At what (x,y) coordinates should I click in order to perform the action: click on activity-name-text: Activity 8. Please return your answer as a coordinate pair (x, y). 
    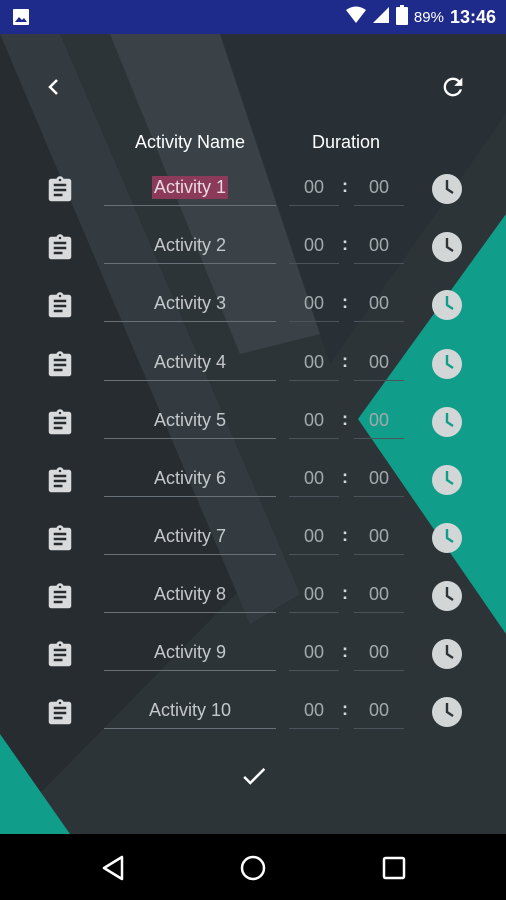
    Looking at the image, I should click on (190, 593).